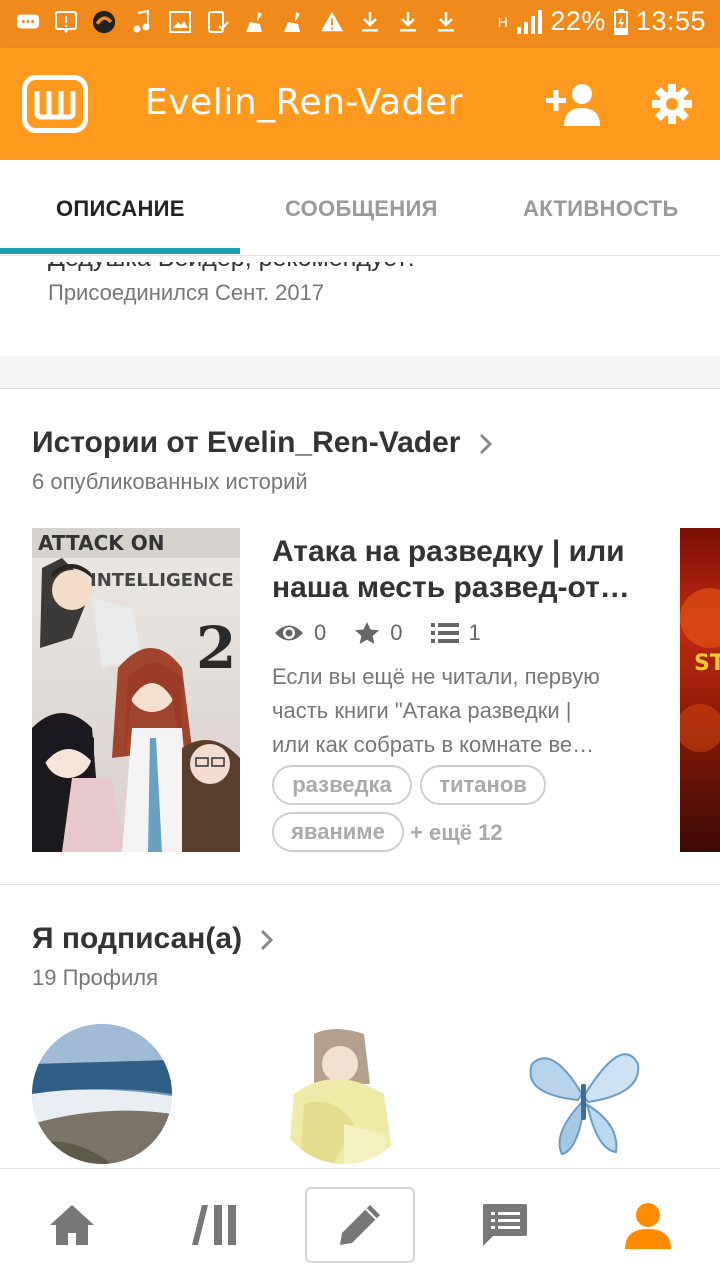  I want to click on library-icon, so click(214, 1225).